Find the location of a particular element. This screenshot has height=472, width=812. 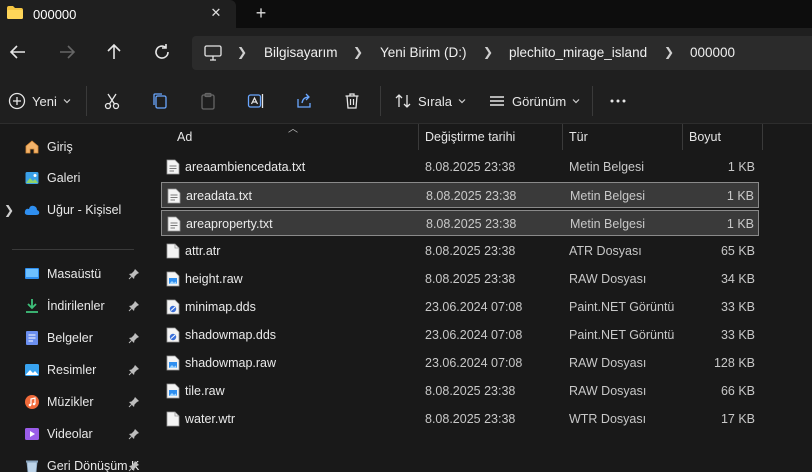

sidebar-item-label: Geri Dönüşüm K is located at coordinates (93, 465).